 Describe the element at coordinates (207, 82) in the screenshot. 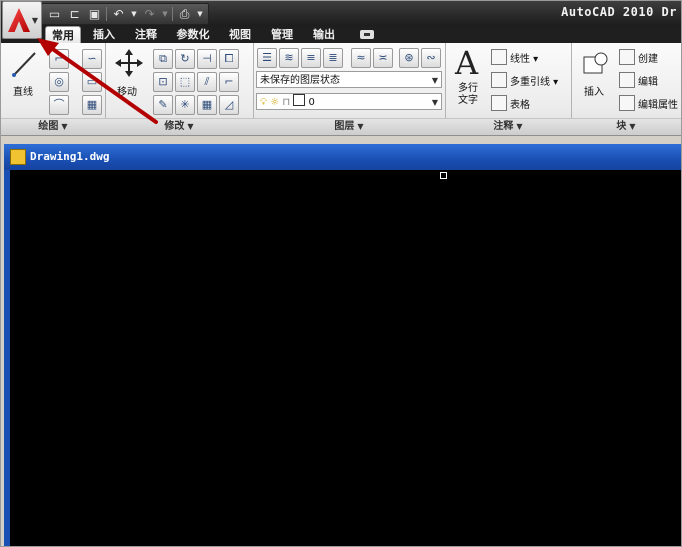

I see `mirror-icon: ⫽` at that location.